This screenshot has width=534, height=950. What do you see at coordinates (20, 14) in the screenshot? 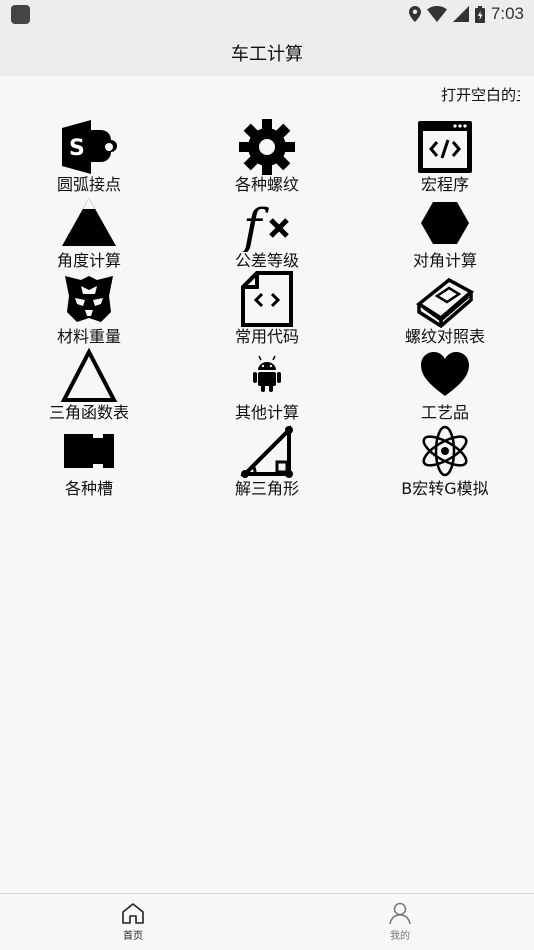
I see `app-notification-icon` at bounding box center [20, 14].